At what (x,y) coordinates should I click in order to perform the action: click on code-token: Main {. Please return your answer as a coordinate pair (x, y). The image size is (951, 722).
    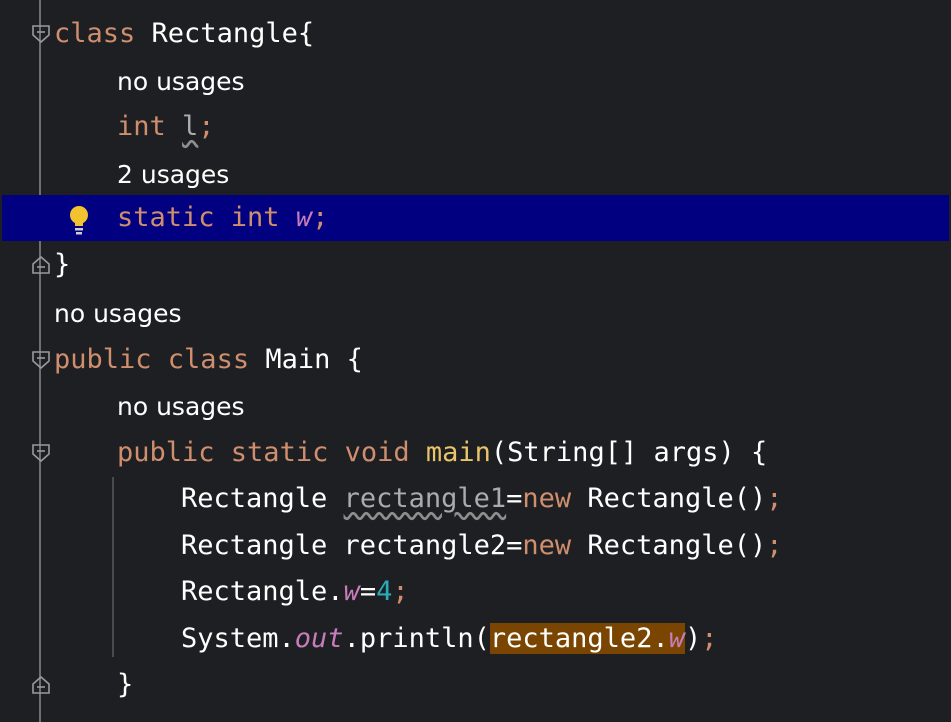
    Looking at the image, I should click on (314, 359).